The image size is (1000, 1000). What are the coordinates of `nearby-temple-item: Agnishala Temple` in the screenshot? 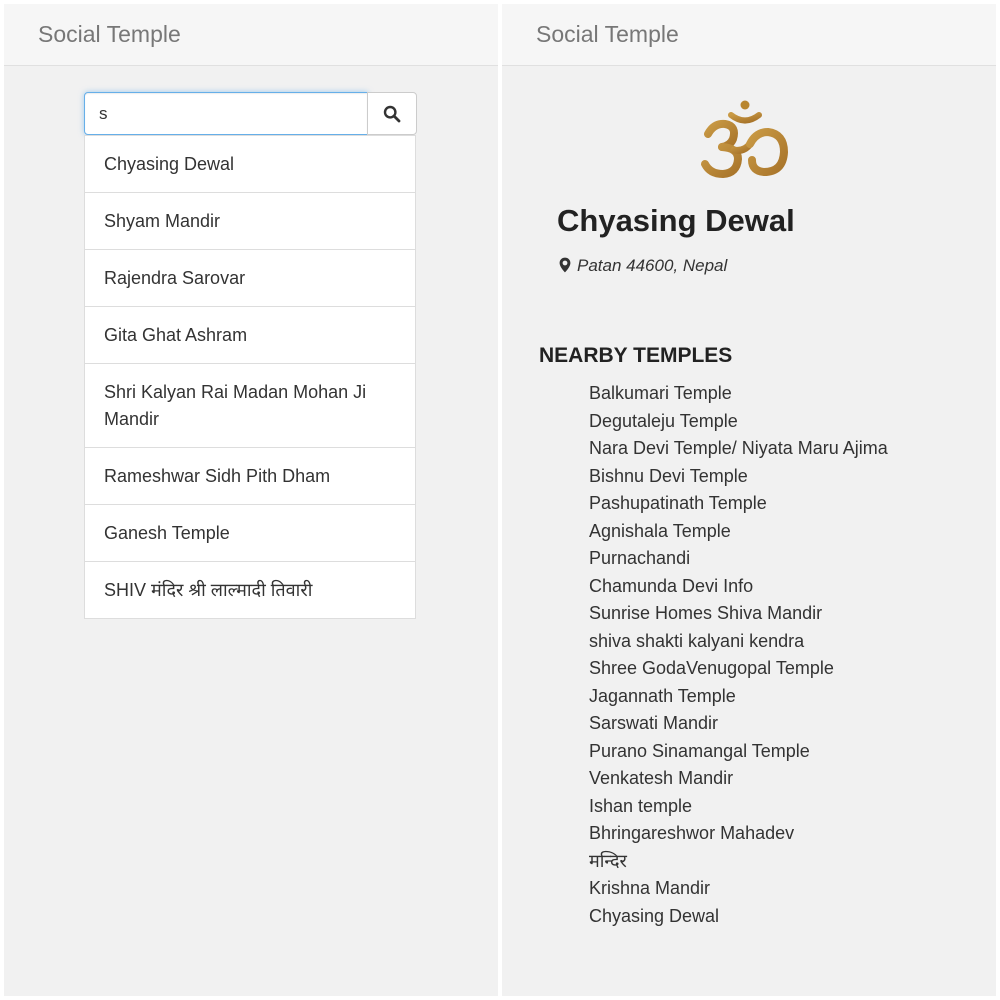 It's located at (738, 532).